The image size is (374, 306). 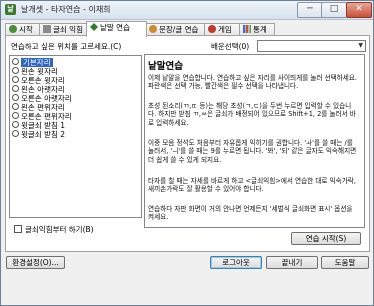 I want to click on font-select-label: 배운선택(0), so click(x=230, y=46).